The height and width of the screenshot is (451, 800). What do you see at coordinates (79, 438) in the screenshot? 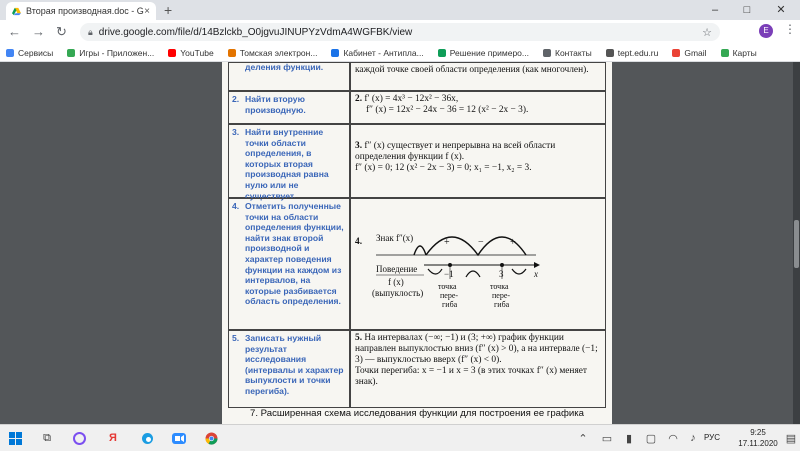
I see `alice-icon` at bounding box center [79, 438].